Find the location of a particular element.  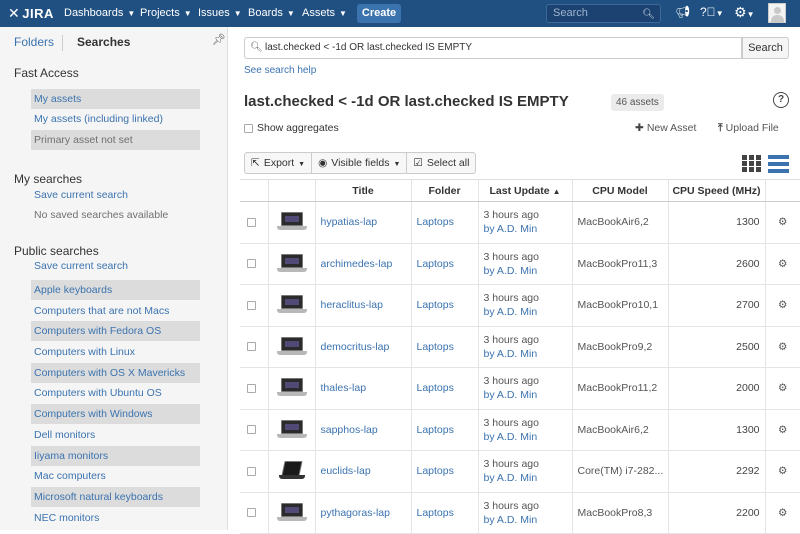

nav-projects: Projects ▼ is located at coordinates (166, 13).